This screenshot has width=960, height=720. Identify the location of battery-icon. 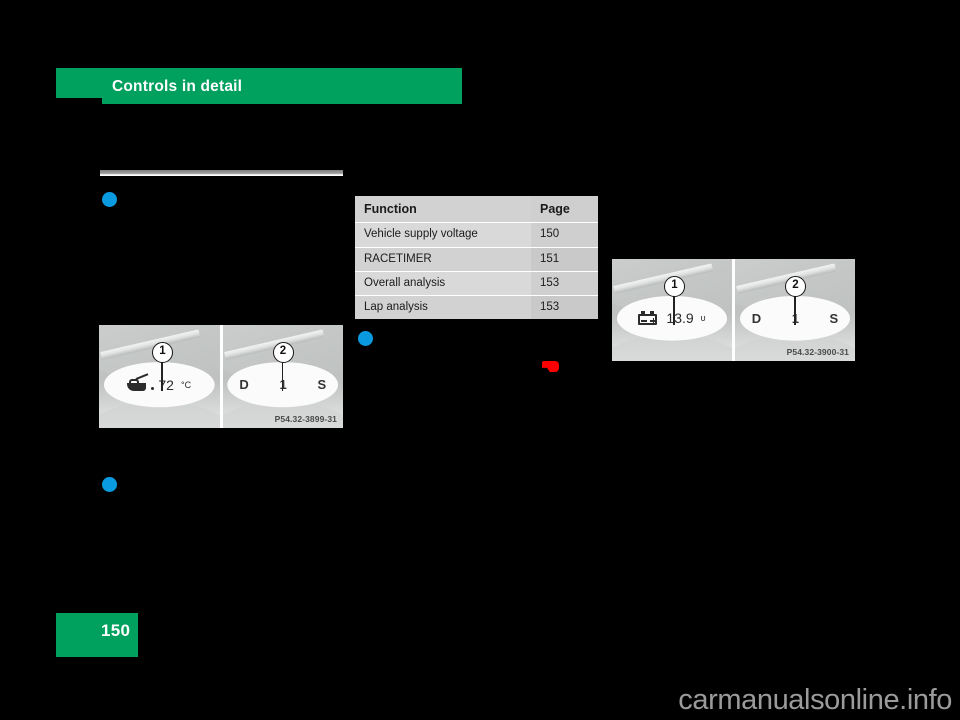
(648, 318).